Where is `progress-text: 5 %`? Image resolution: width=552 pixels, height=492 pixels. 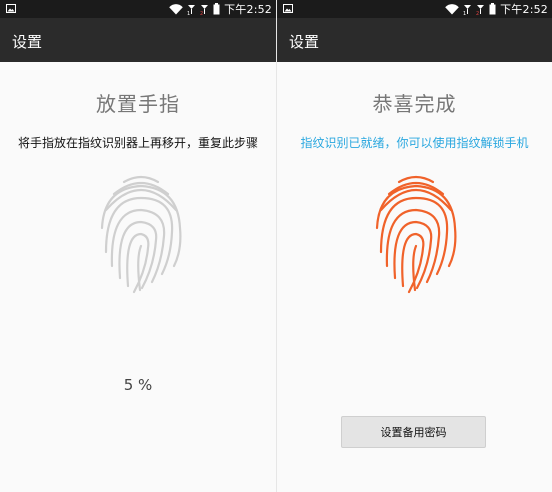
progress-text: 5 % is located at coordinates (138, 385).